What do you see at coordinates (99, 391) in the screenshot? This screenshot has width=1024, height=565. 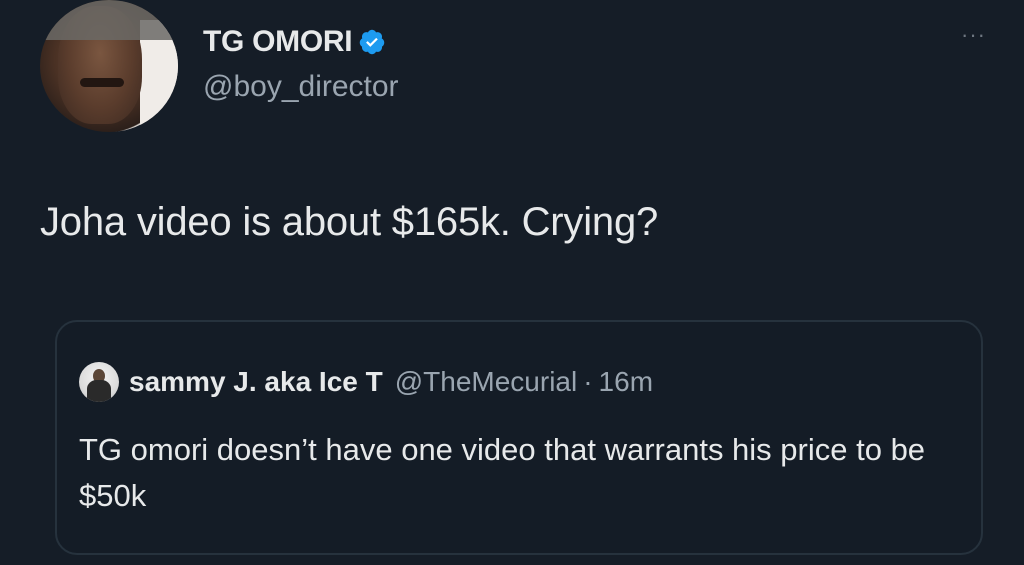 I see `quoted-avatar-body` at bounding box center [99, 391].